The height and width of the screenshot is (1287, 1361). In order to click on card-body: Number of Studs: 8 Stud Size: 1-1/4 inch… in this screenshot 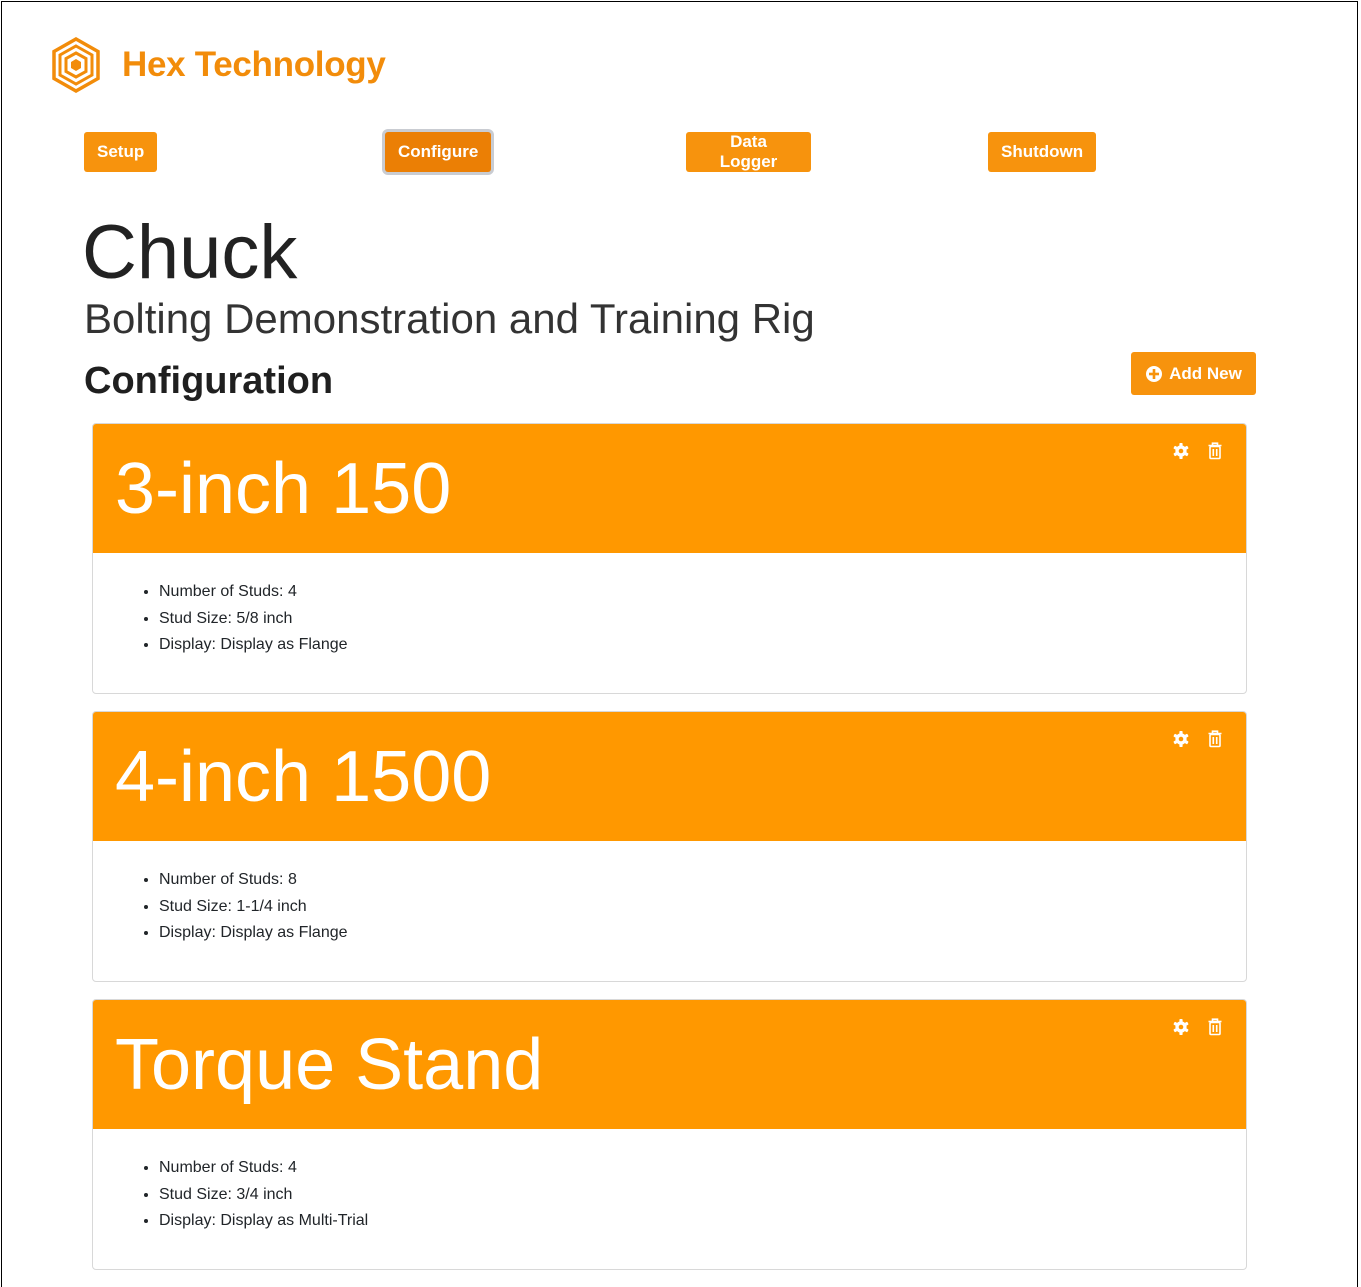, I will do `click(669, 894)`.